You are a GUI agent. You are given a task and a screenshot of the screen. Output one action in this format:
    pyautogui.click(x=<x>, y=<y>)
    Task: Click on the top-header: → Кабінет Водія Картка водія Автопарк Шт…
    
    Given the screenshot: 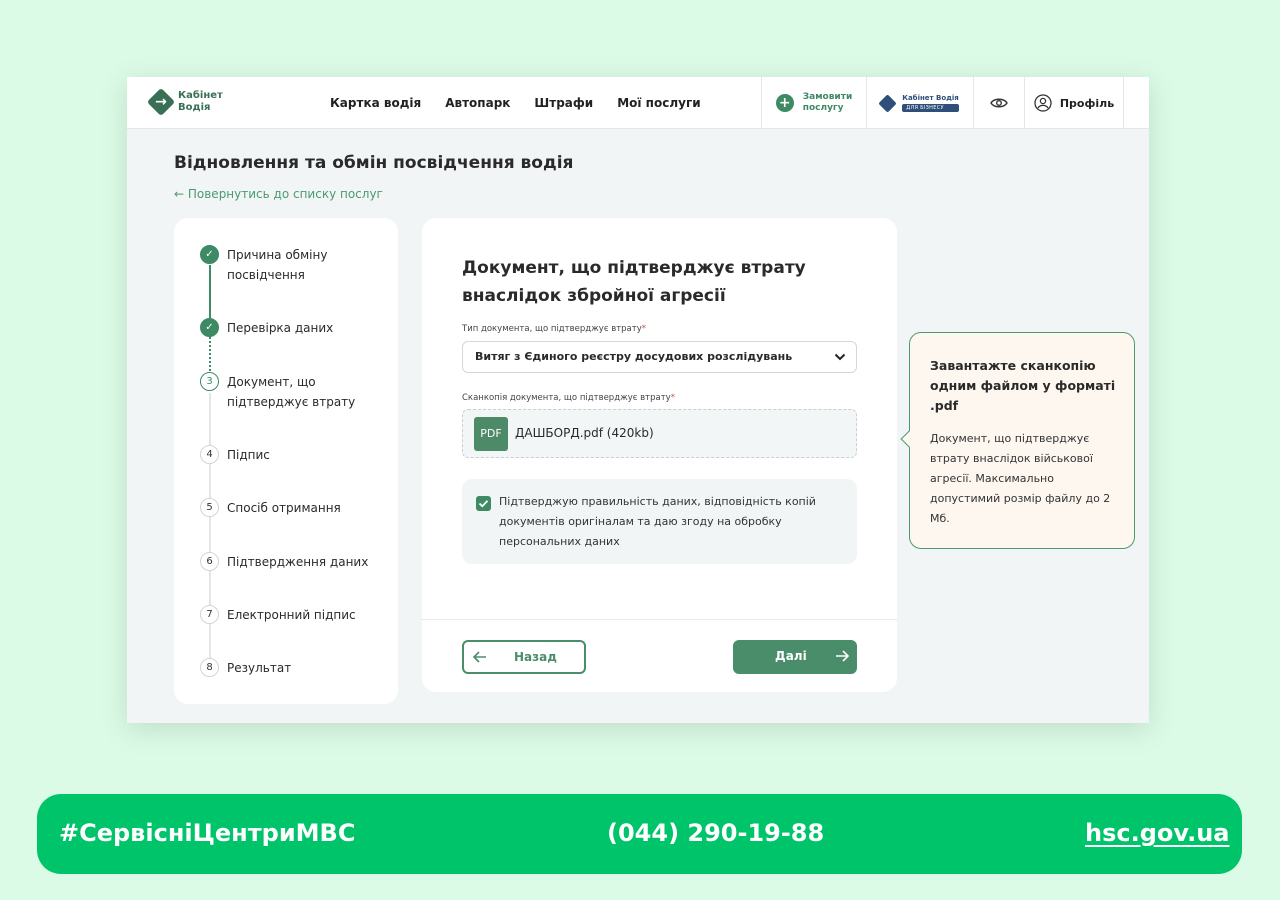 What is the action you would take?
    pyautogui.click(x=638, y=103)
    